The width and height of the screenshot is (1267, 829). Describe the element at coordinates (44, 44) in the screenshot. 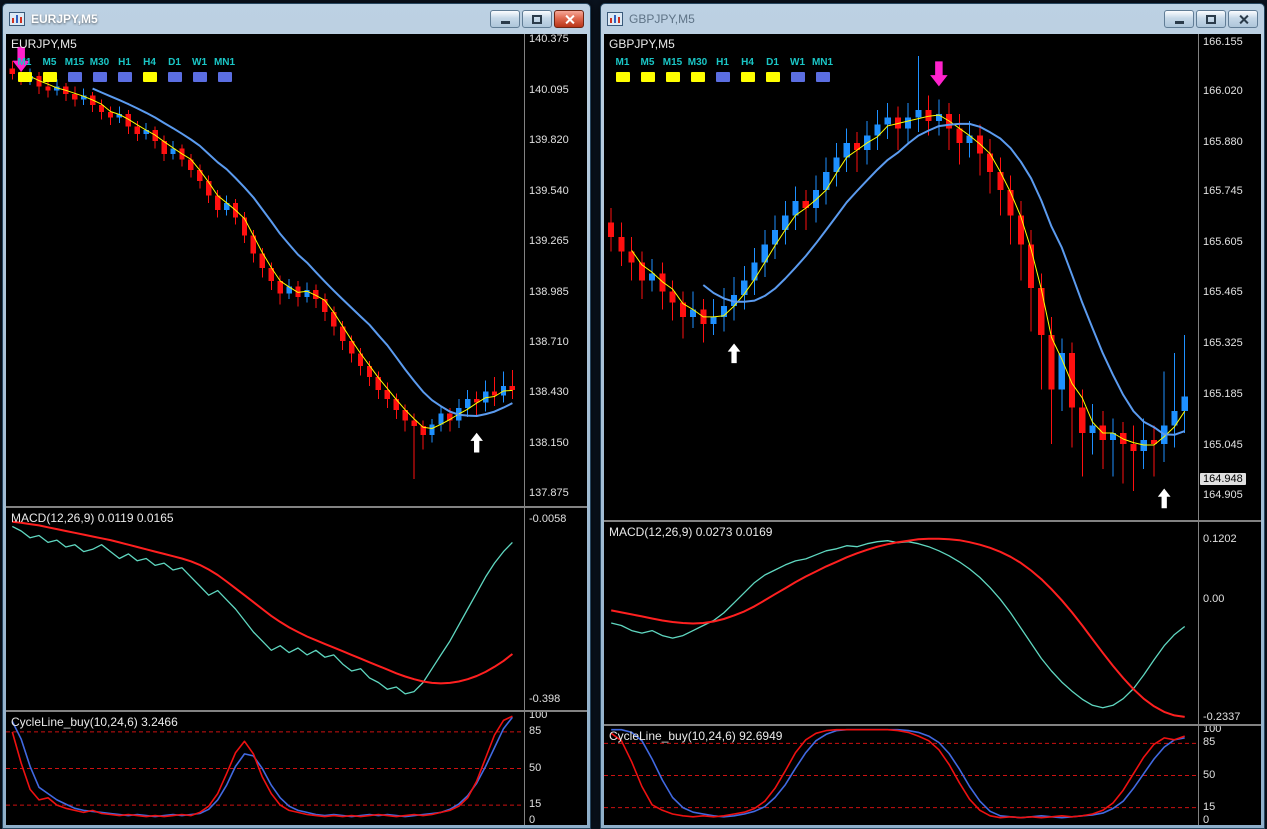

I see `symbol-label: EURJPY,M5` at that location.